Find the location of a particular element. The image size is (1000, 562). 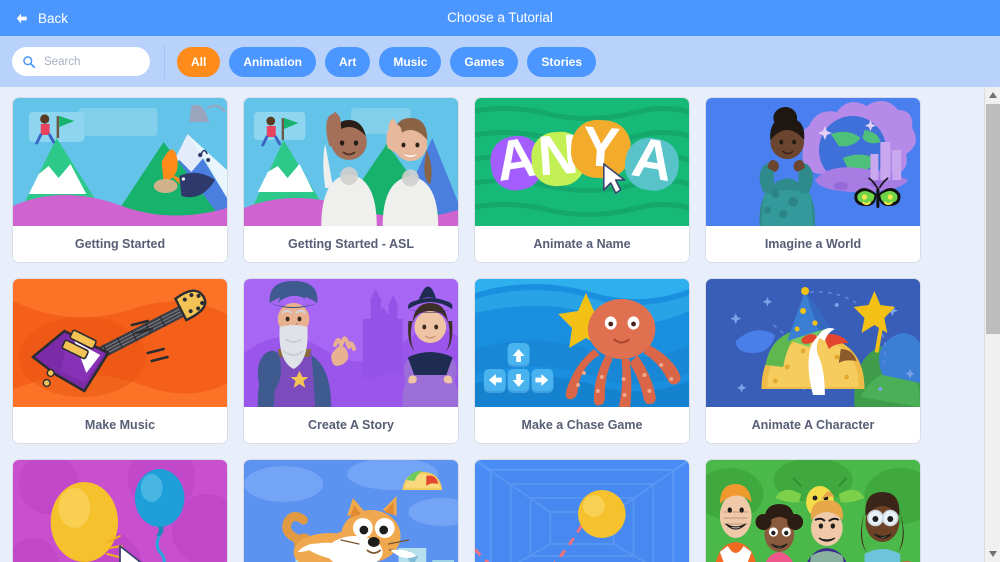

back-button: Back is located at coordinates (41, 18).